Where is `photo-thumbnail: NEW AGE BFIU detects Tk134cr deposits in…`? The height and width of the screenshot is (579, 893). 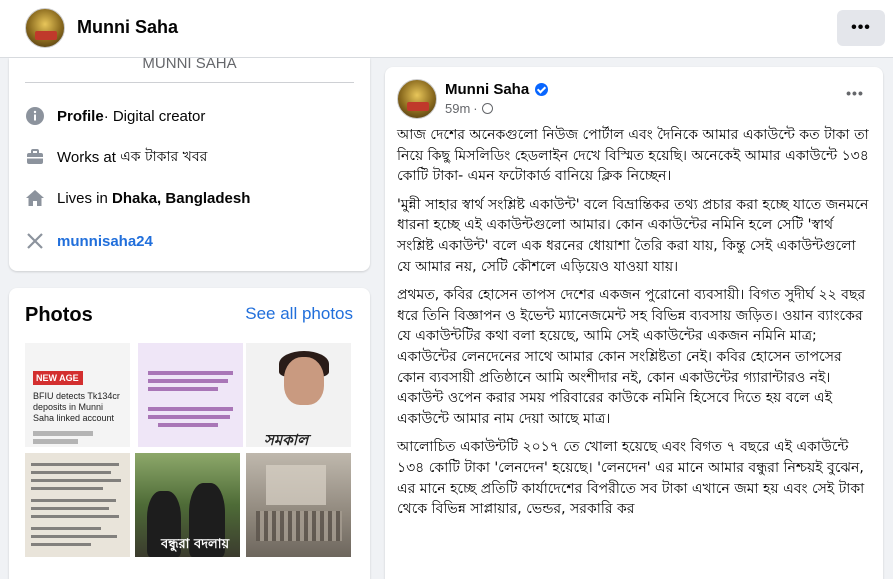 photo-thumbnail: NEW AGE BFIU detects Tk134cr deposits in… is located at coordinates (77, 395).